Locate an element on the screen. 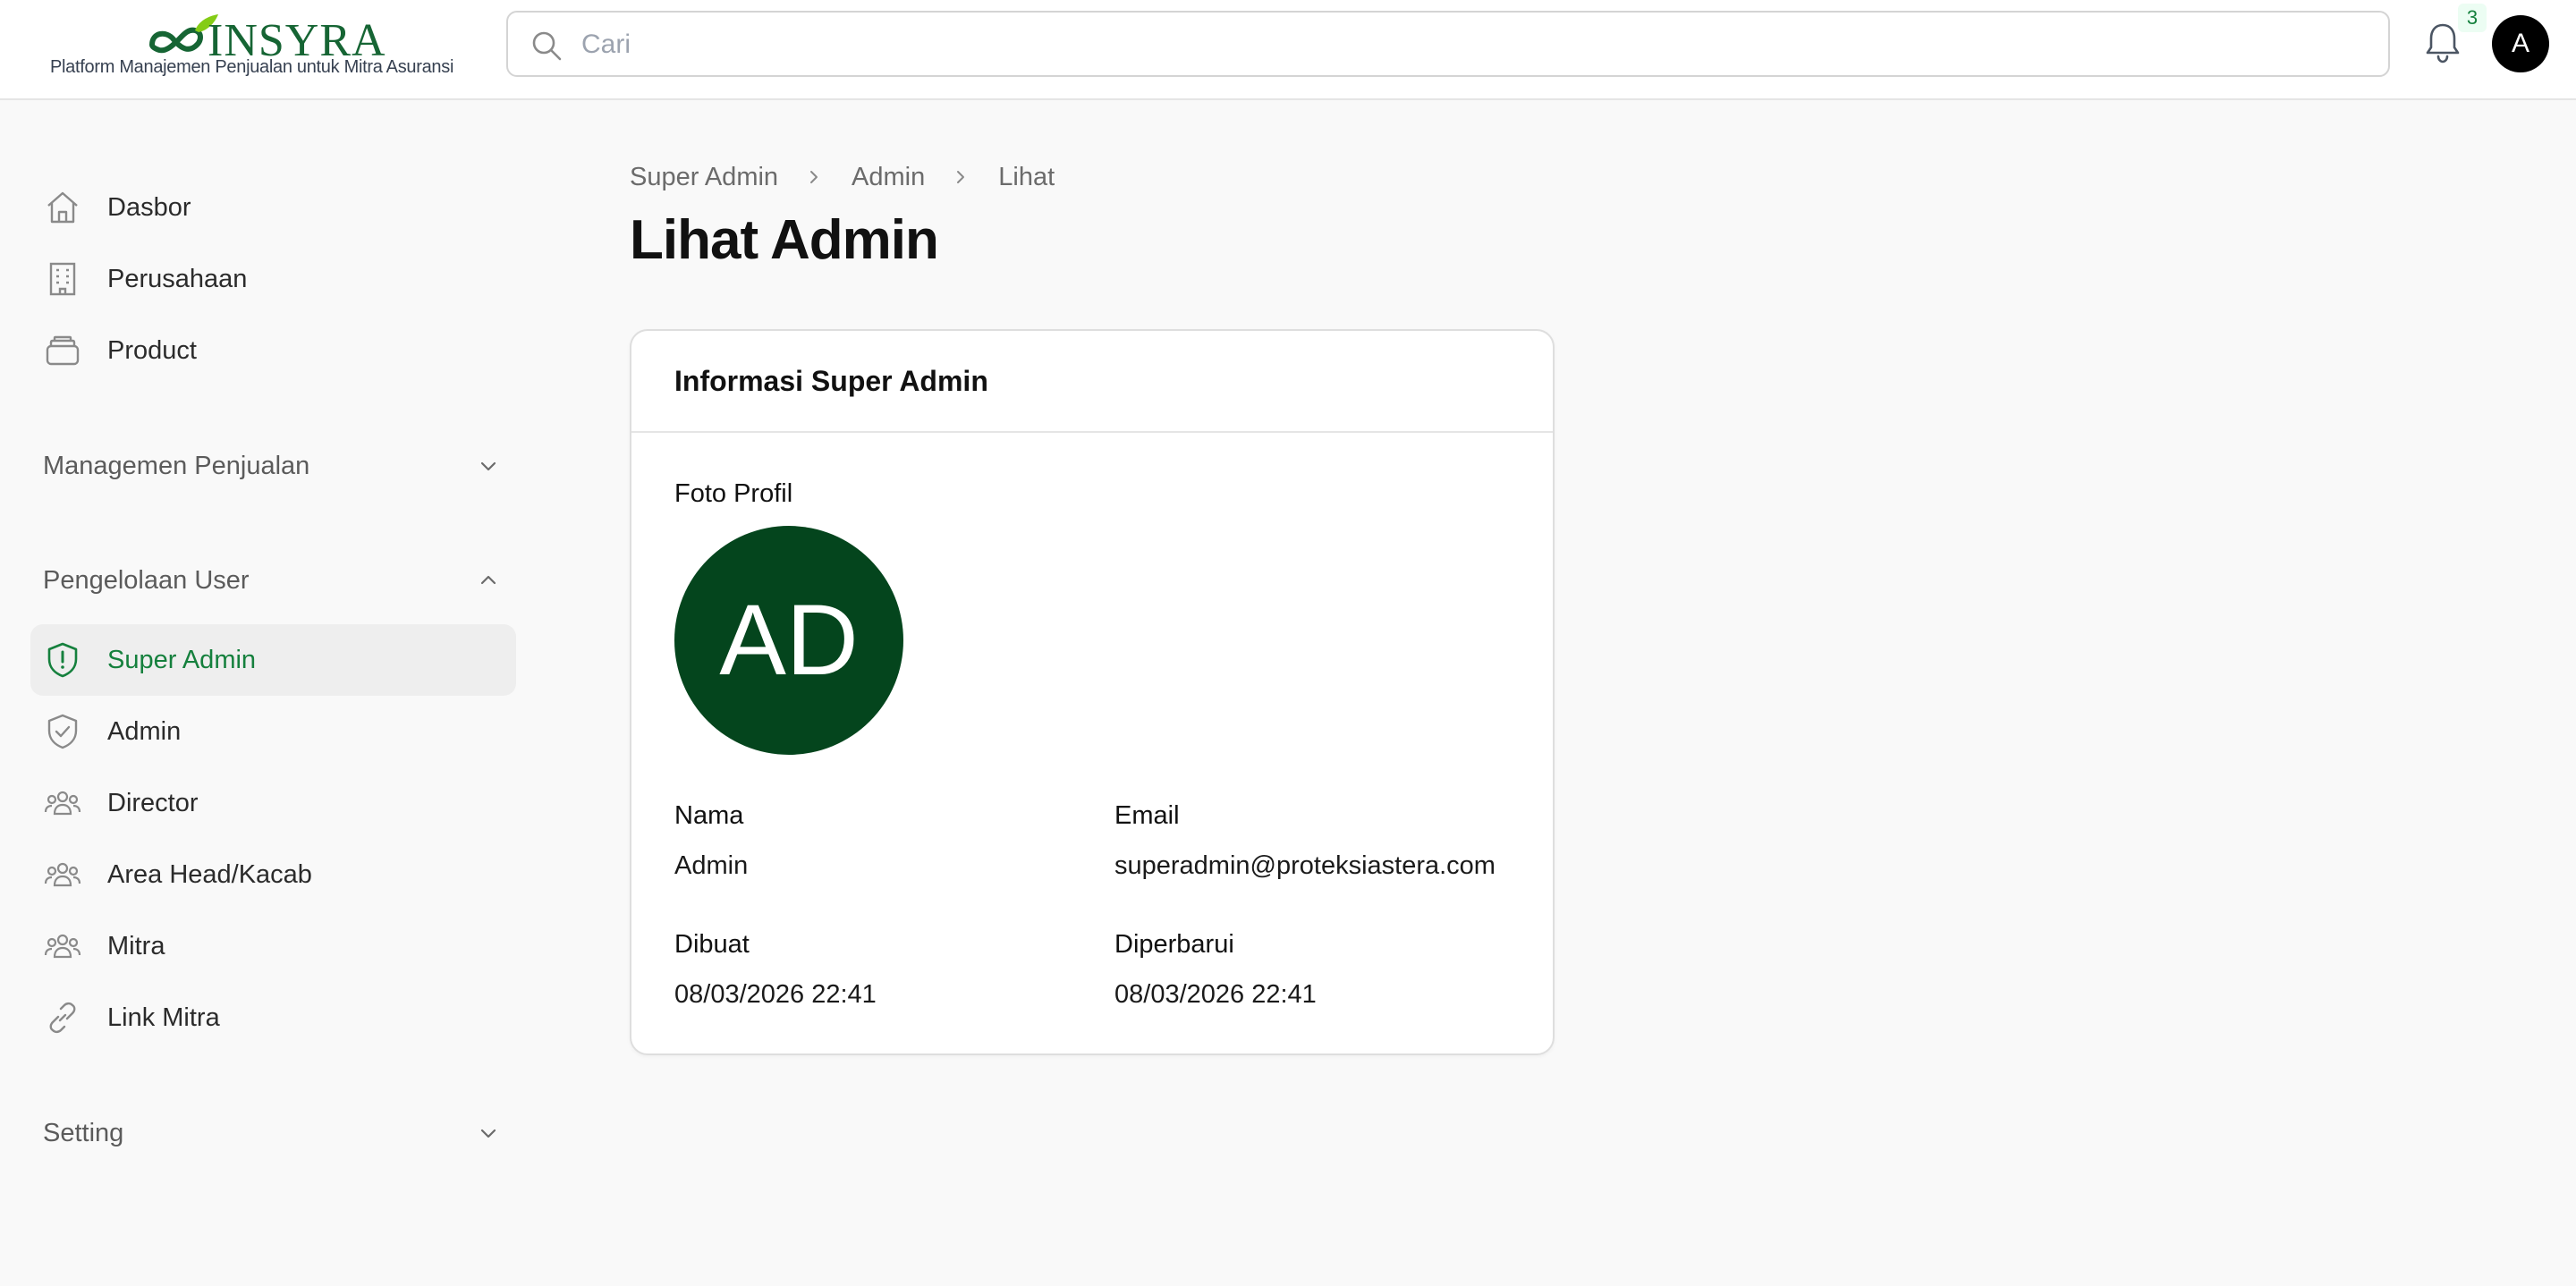 The height and width of the screenshot is (1286, 2576). breadcrumb: Super Admin Admin Lihat is located at coordinates (842, 177).